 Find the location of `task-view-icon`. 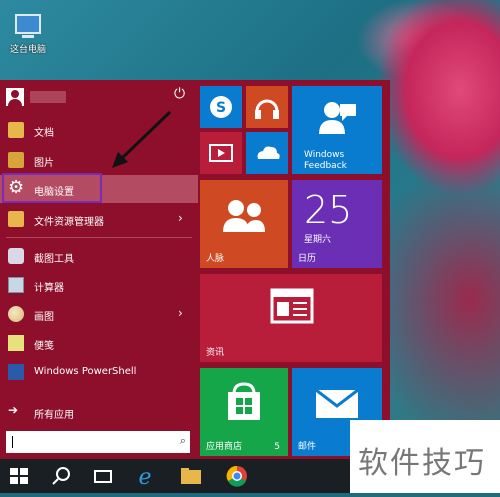

task-view-icon is located at coordinates (103, 476).